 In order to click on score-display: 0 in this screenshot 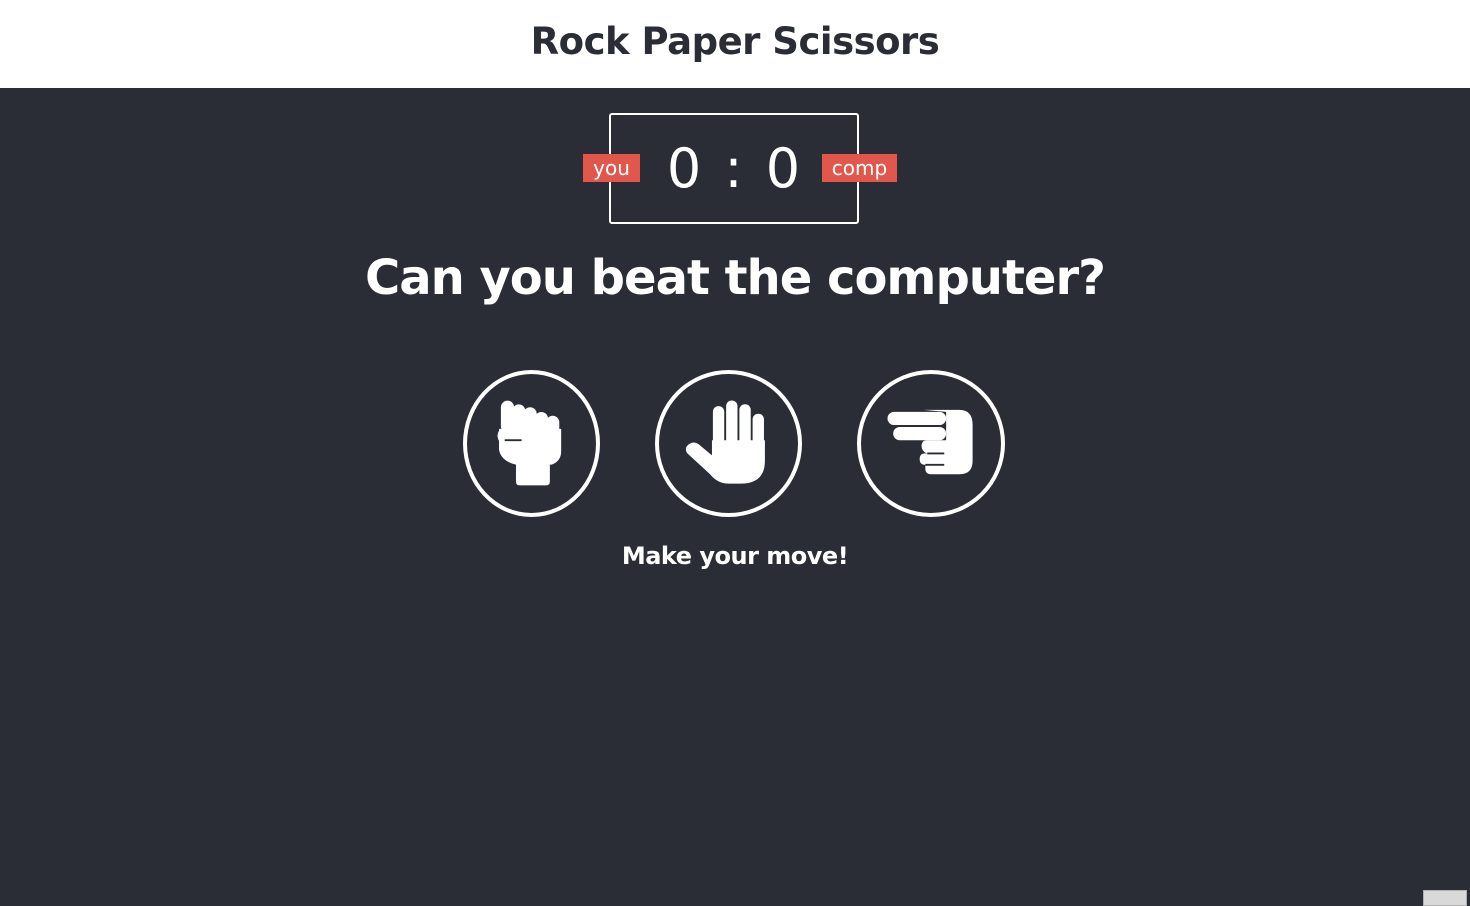, I will do `click(734, 169)`.